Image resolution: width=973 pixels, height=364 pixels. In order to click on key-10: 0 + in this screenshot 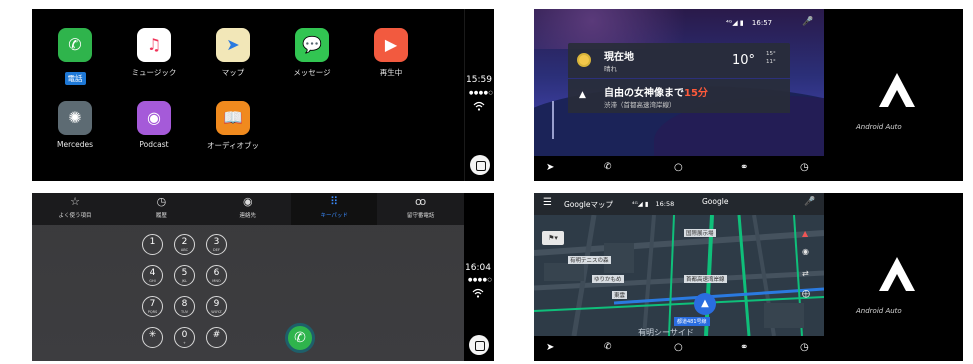, I will do `click(184, 337)`.